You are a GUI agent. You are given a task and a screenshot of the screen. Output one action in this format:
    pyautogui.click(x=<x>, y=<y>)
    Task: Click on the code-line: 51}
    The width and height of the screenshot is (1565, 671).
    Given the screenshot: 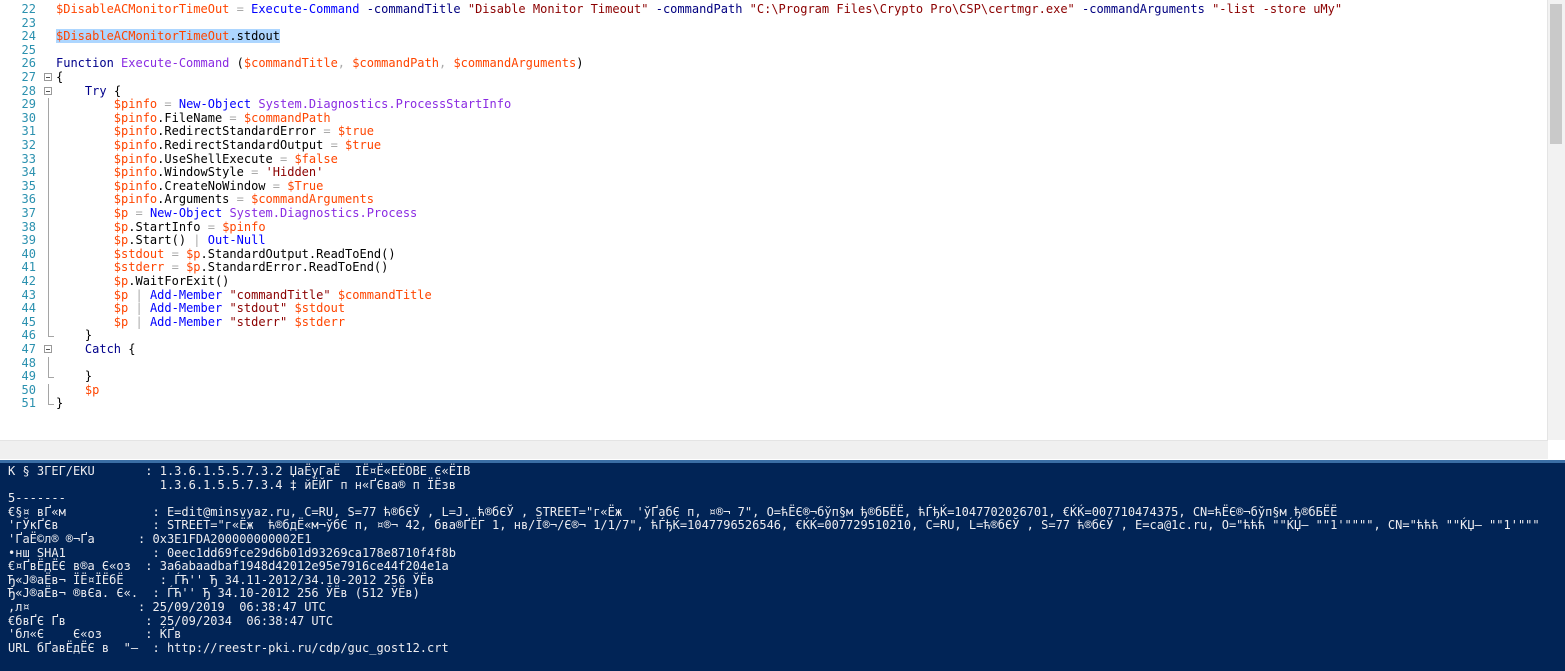 What is the action you would take?
    pyautogui.click(x=770, y=404)
    